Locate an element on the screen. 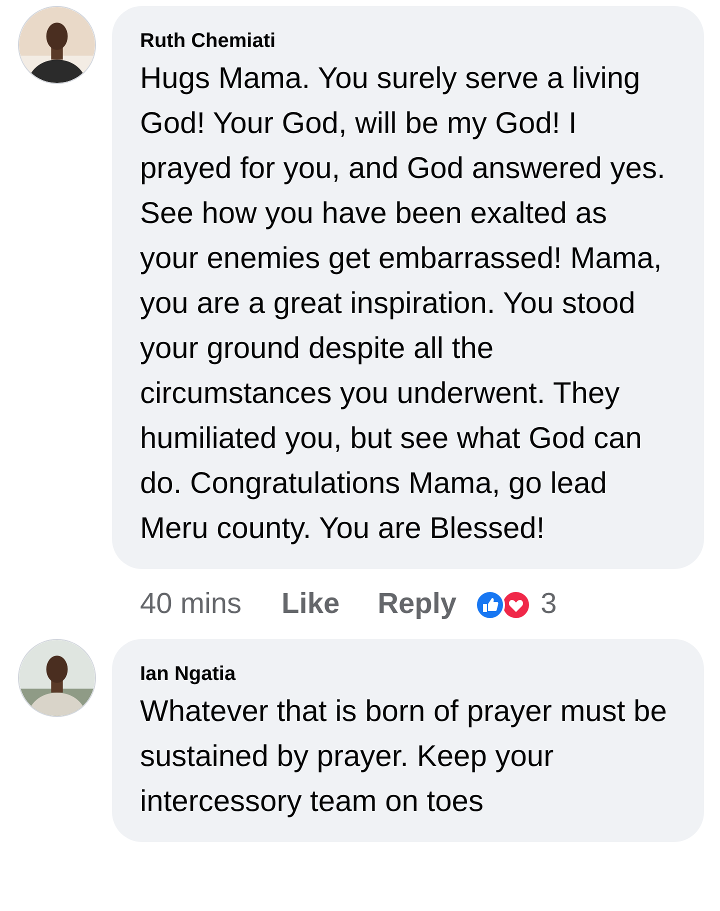 This screenshot has width=720, height=911. timestamp: 40 mins is located at coordinates (191, 604).